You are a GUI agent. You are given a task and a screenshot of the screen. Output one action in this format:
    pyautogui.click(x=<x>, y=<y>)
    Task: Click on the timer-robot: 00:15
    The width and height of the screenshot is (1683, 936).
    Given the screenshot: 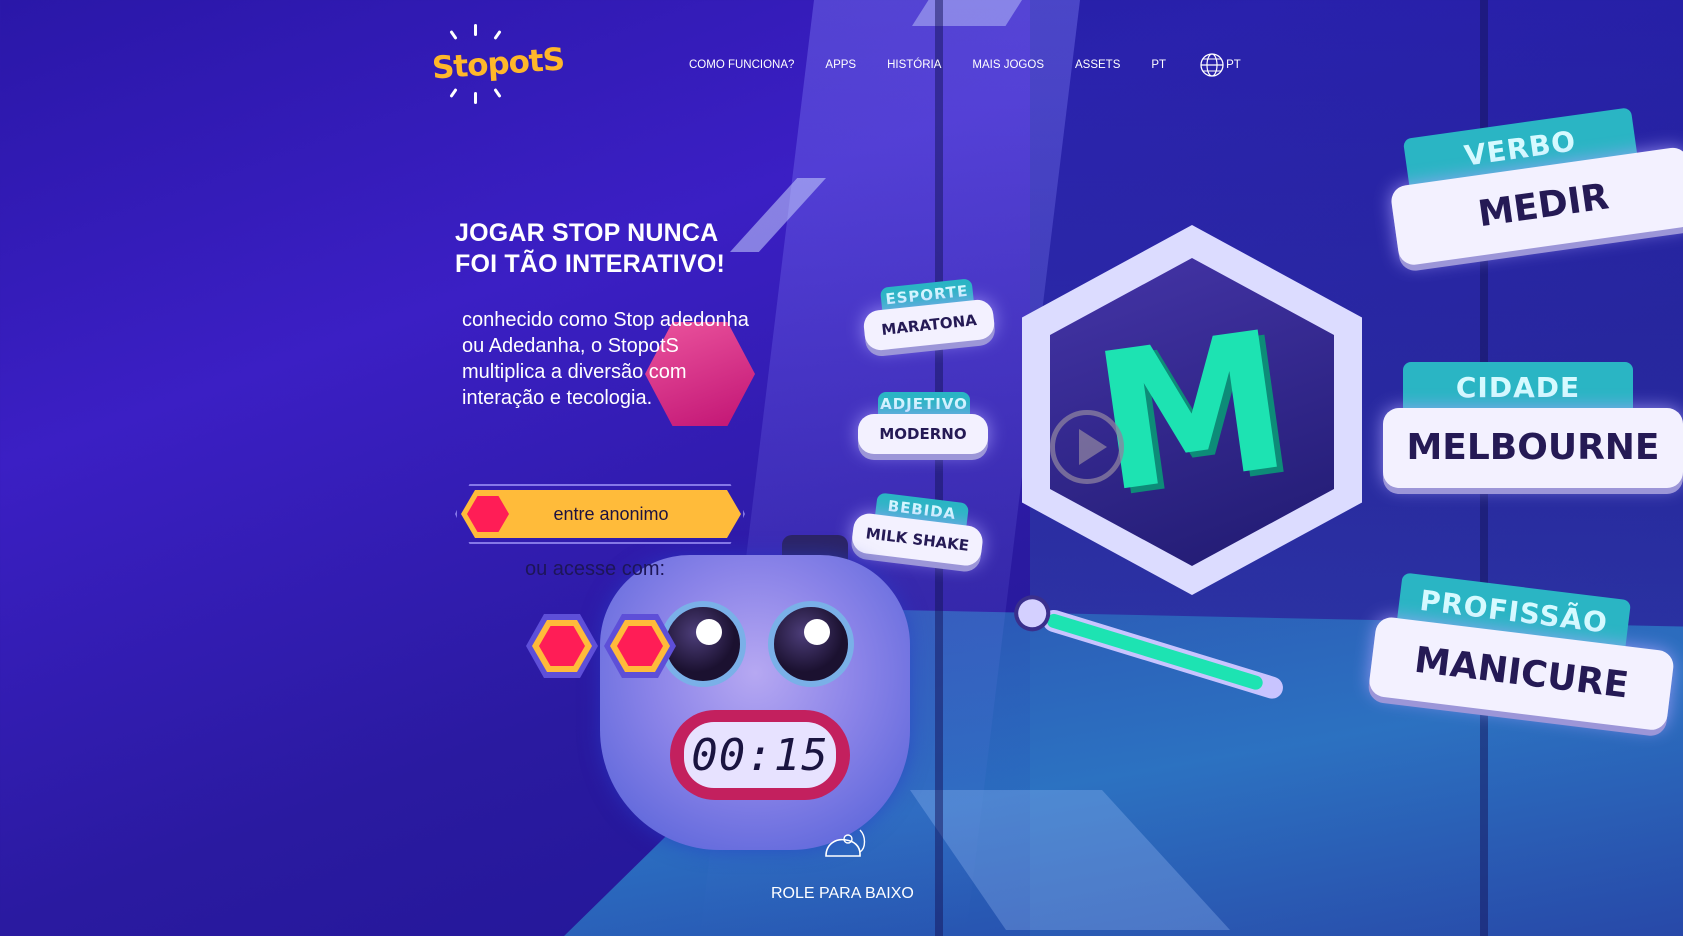 What is the action you would take?
    pyautogui.click(x=755, y=692)
    